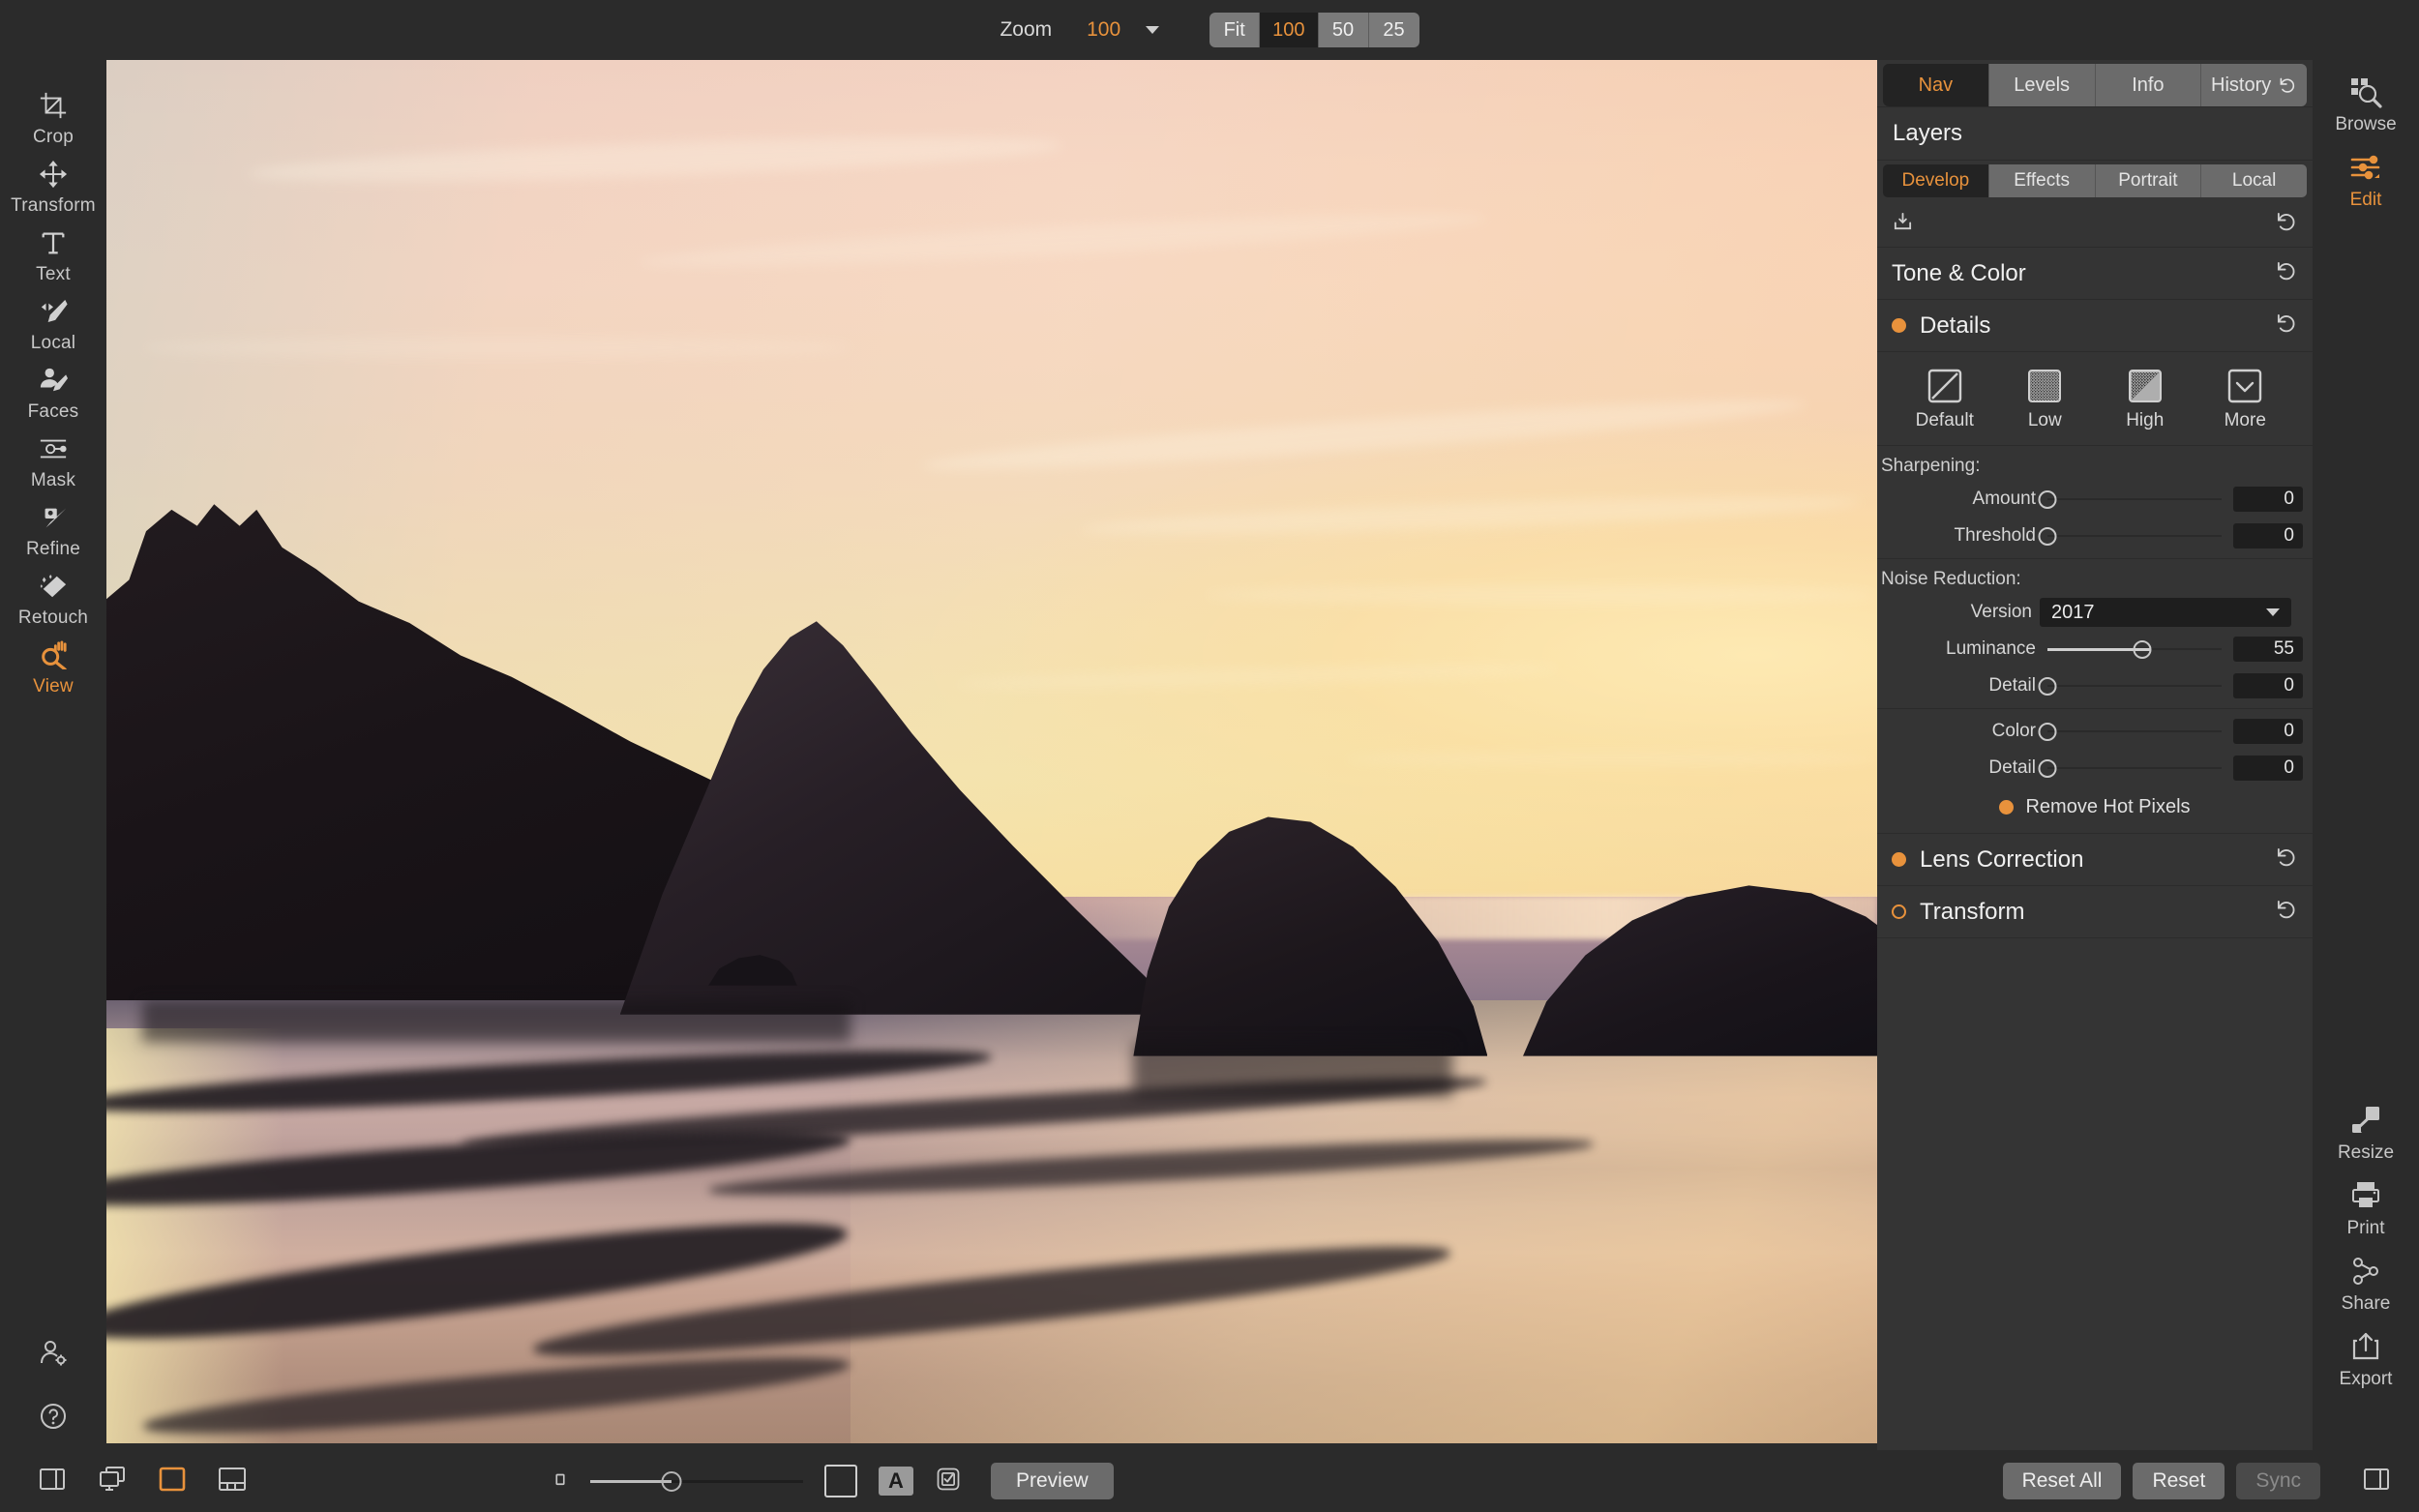 This screenshot has height=1512, width=2419. Describe the element at coordinates (53, 119) in the screenshot. I see `tool-crop: Crop` at that location.